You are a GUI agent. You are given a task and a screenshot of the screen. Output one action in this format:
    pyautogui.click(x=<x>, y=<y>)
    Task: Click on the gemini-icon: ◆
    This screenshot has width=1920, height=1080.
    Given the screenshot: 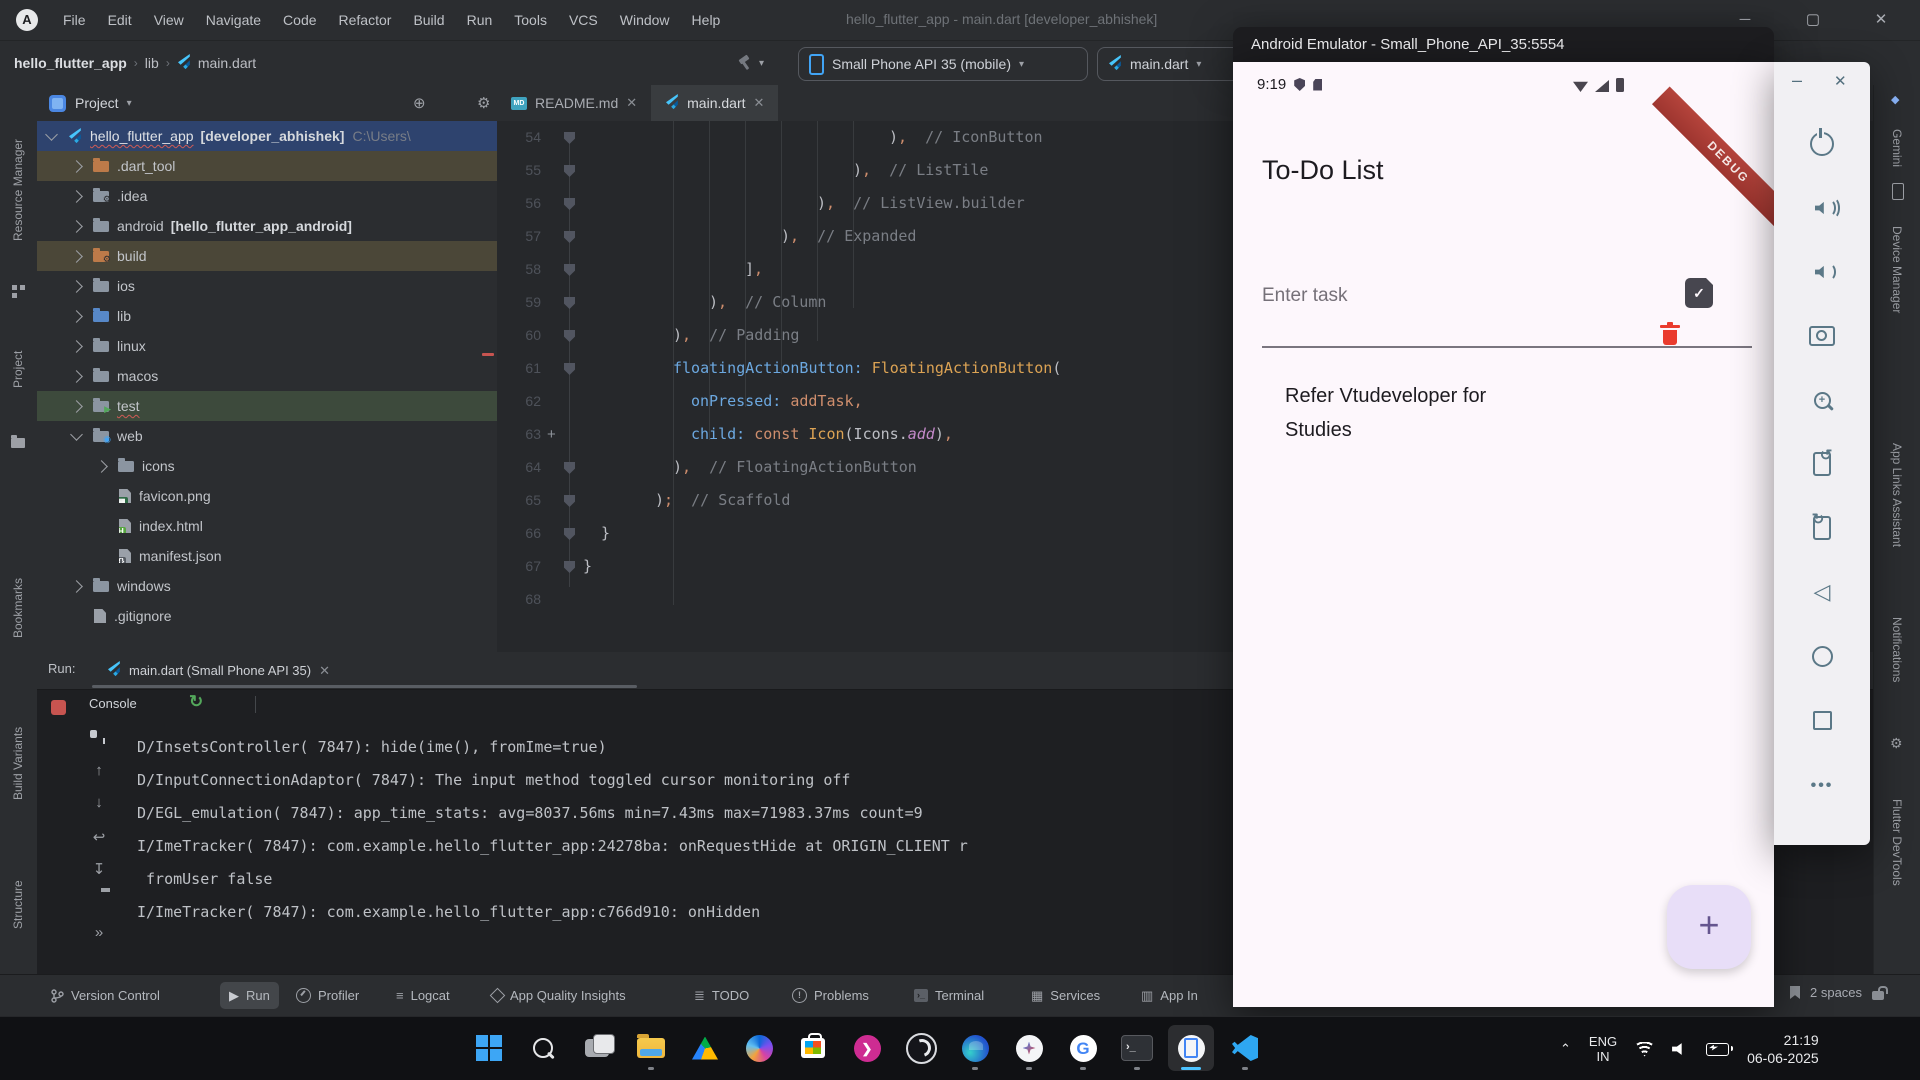 What is the action you would take?
    pyautogui.click(x=1895, y=99)
    